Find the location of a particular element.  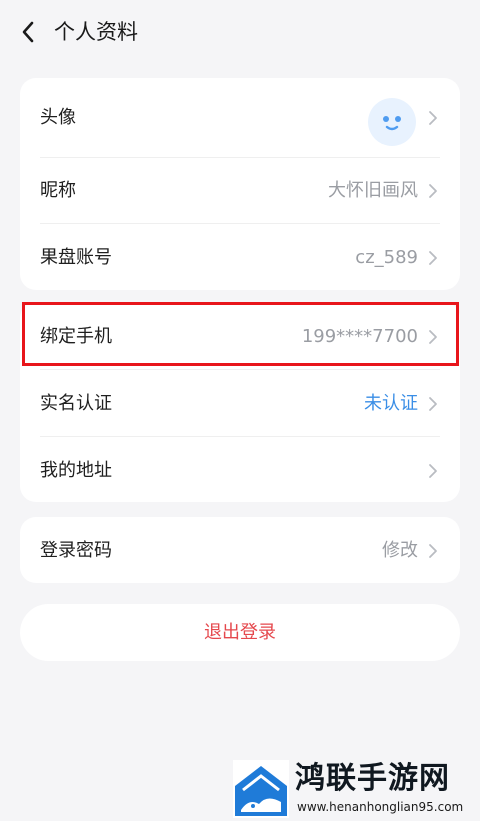

watermark: 鸿联手游网 www.henanhonglian95.com is located at coordinates (353, 789).